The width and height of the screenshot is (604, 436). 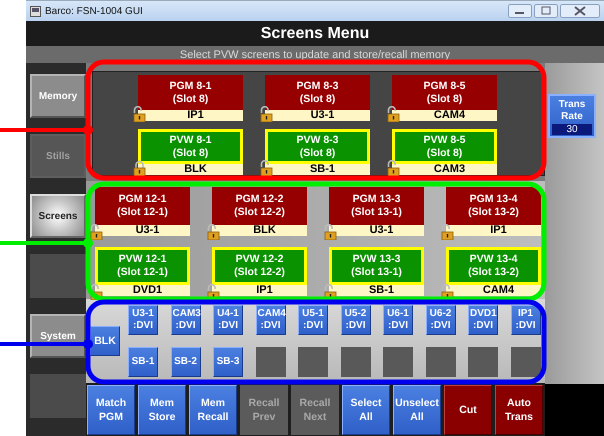 I want to click on program-screen-button: PGM 8-3 (Slot 8), so click(x=317, y=92).